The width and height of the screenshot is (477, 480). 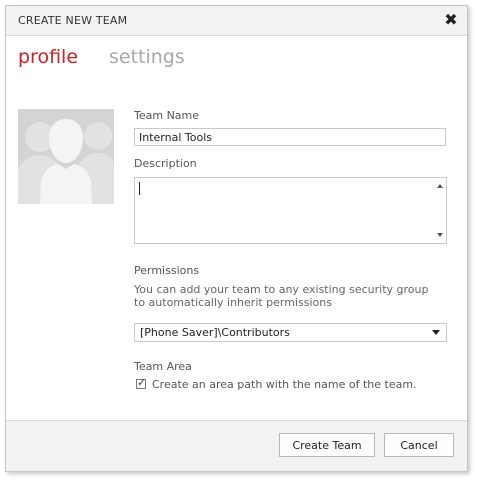 What do you see at coordinates (440, 186) in the screenshot?
I see `scroll-up-icon` at bounding box center [440, 186].